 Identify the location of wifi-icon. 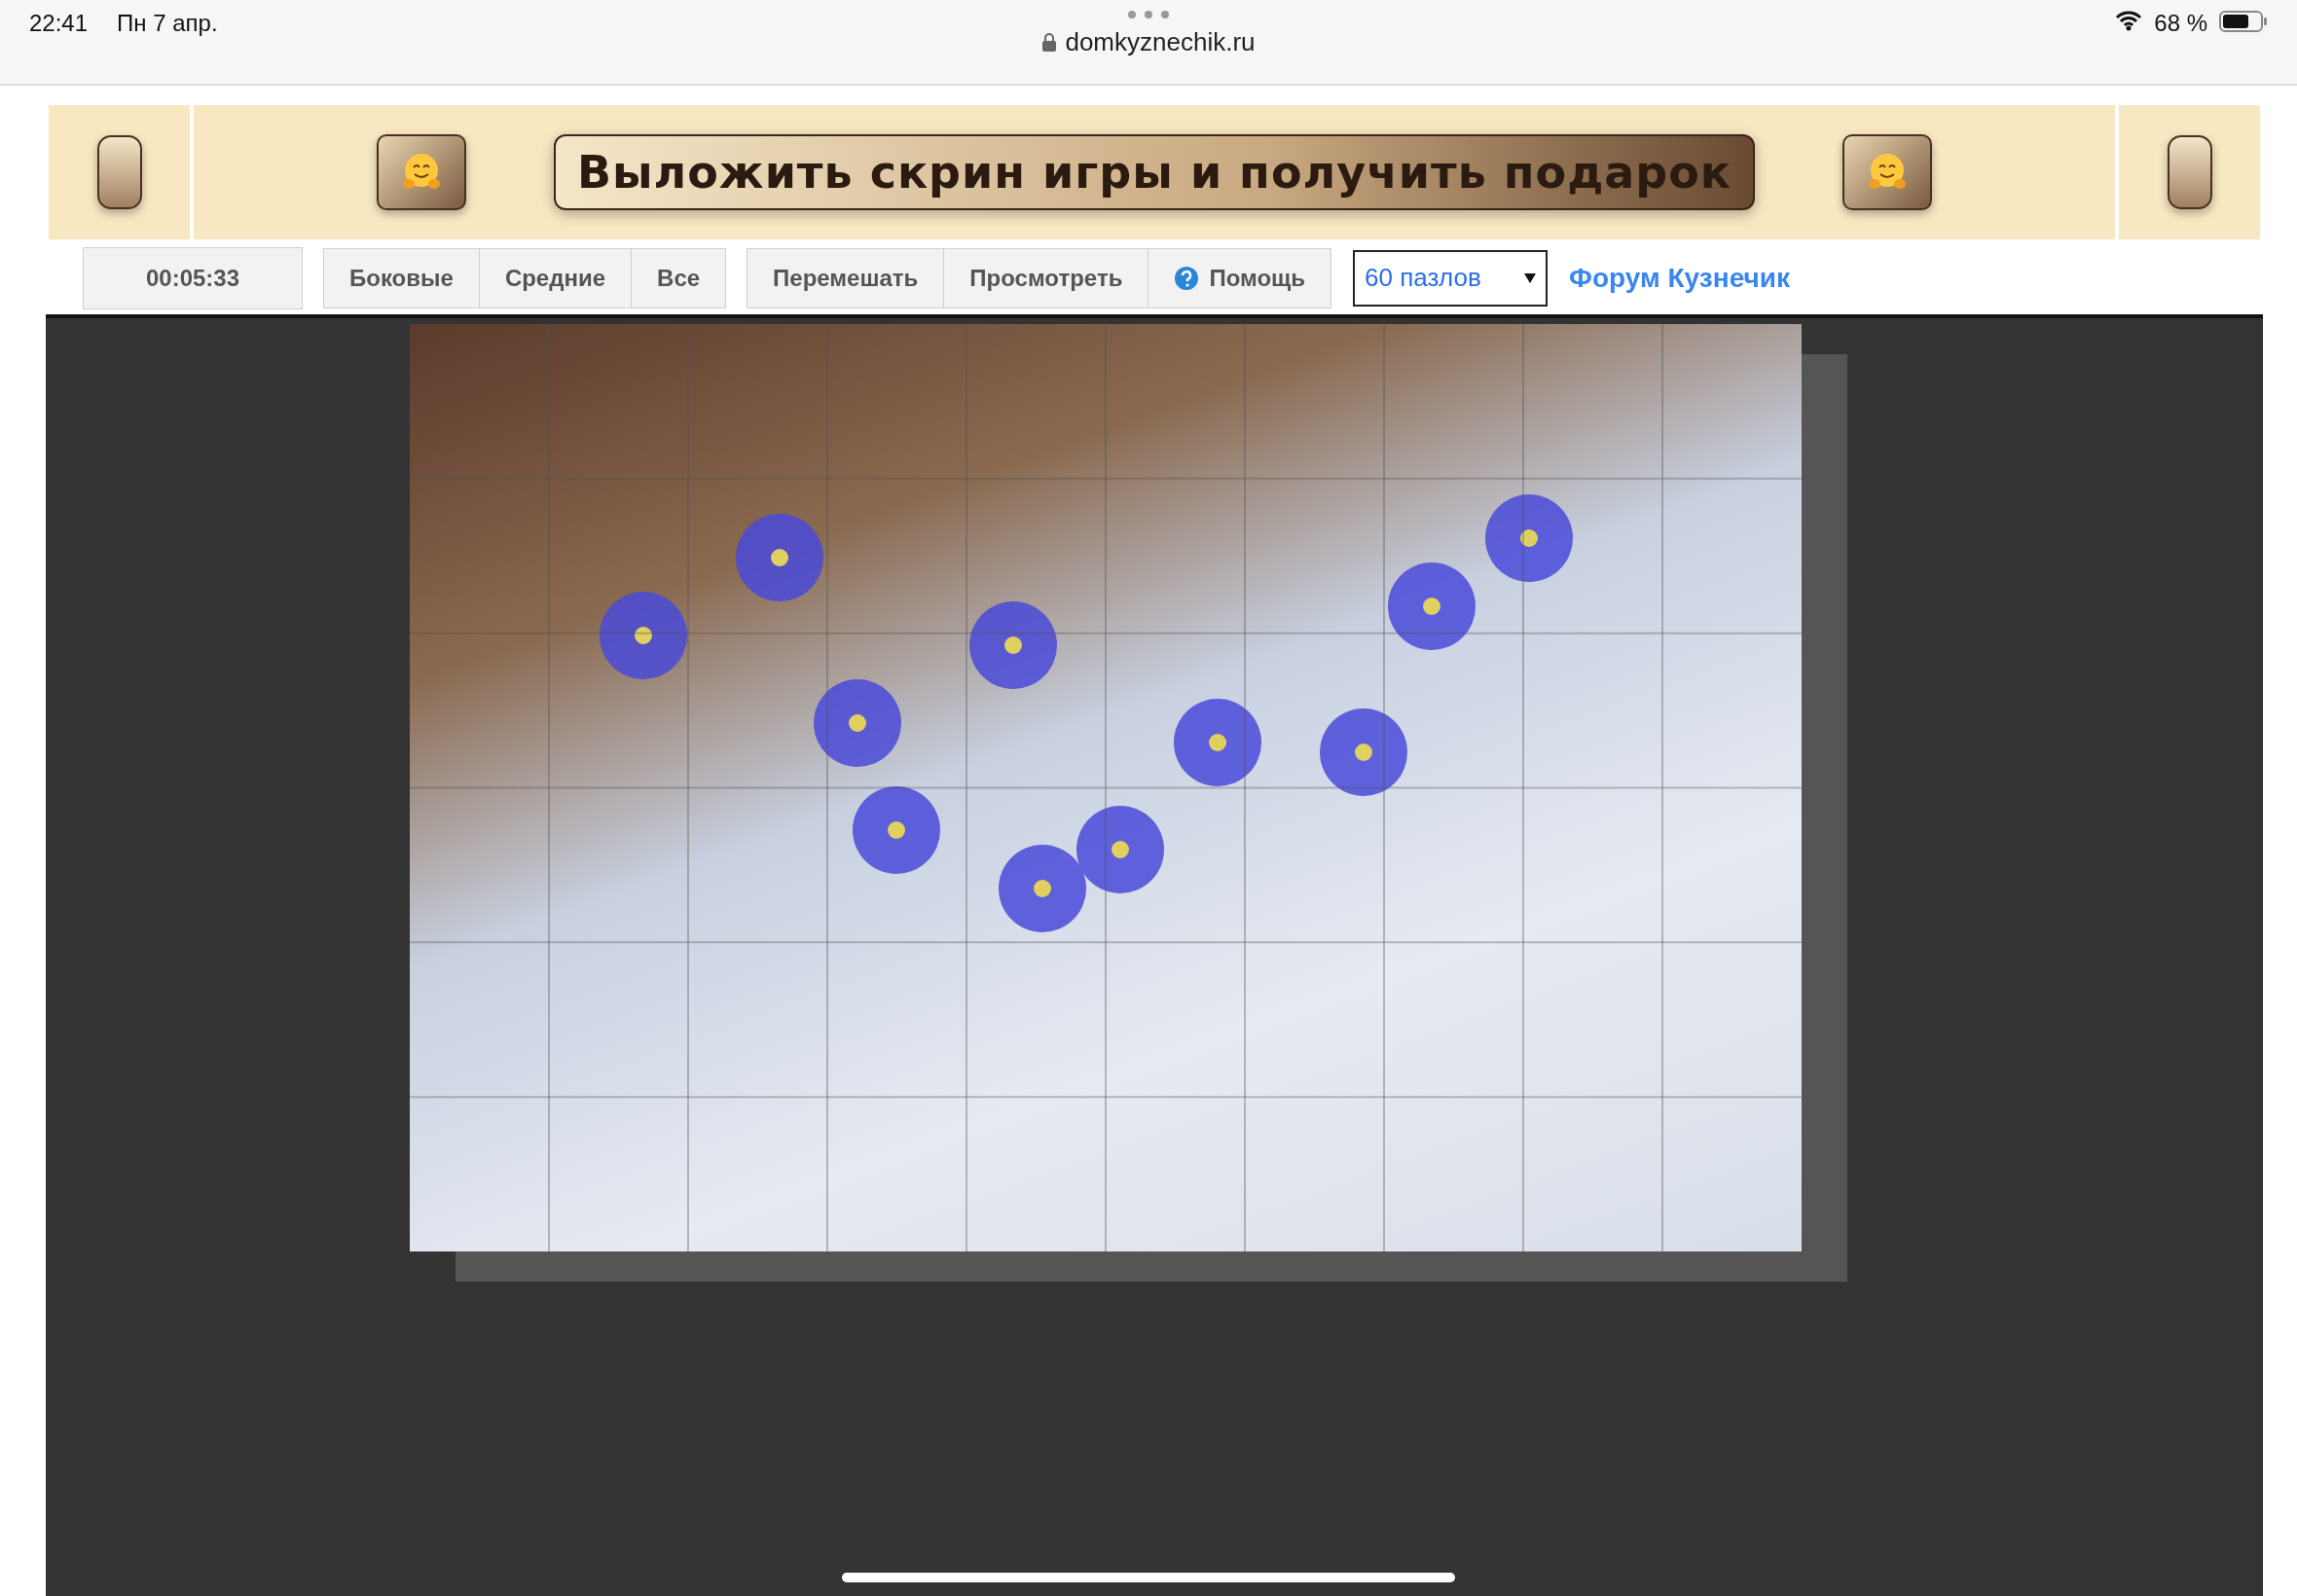
(2129, 20).